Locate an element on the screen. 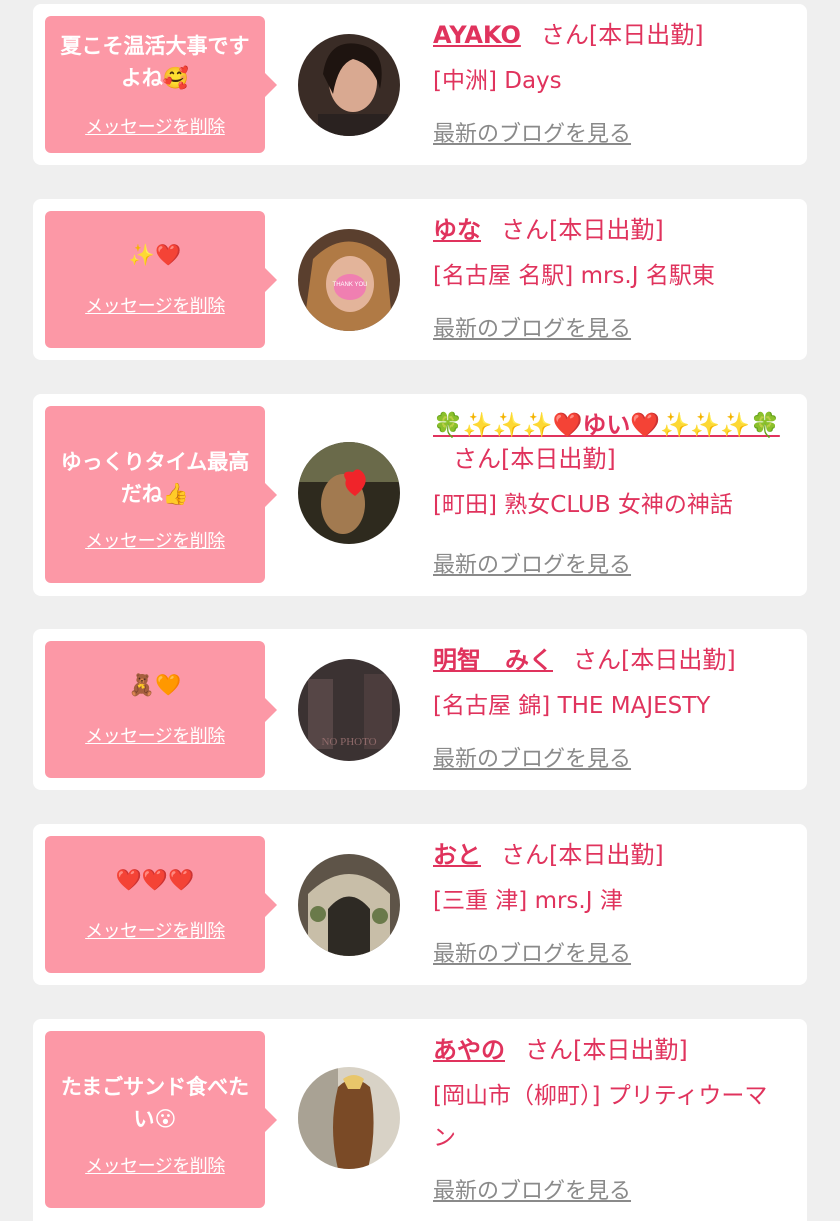 This screenshot has height=1221, width=840. message-bubble: ゆっくりタイム最高だね👍 メッセージを削除 is located at coordinates (161, 494).